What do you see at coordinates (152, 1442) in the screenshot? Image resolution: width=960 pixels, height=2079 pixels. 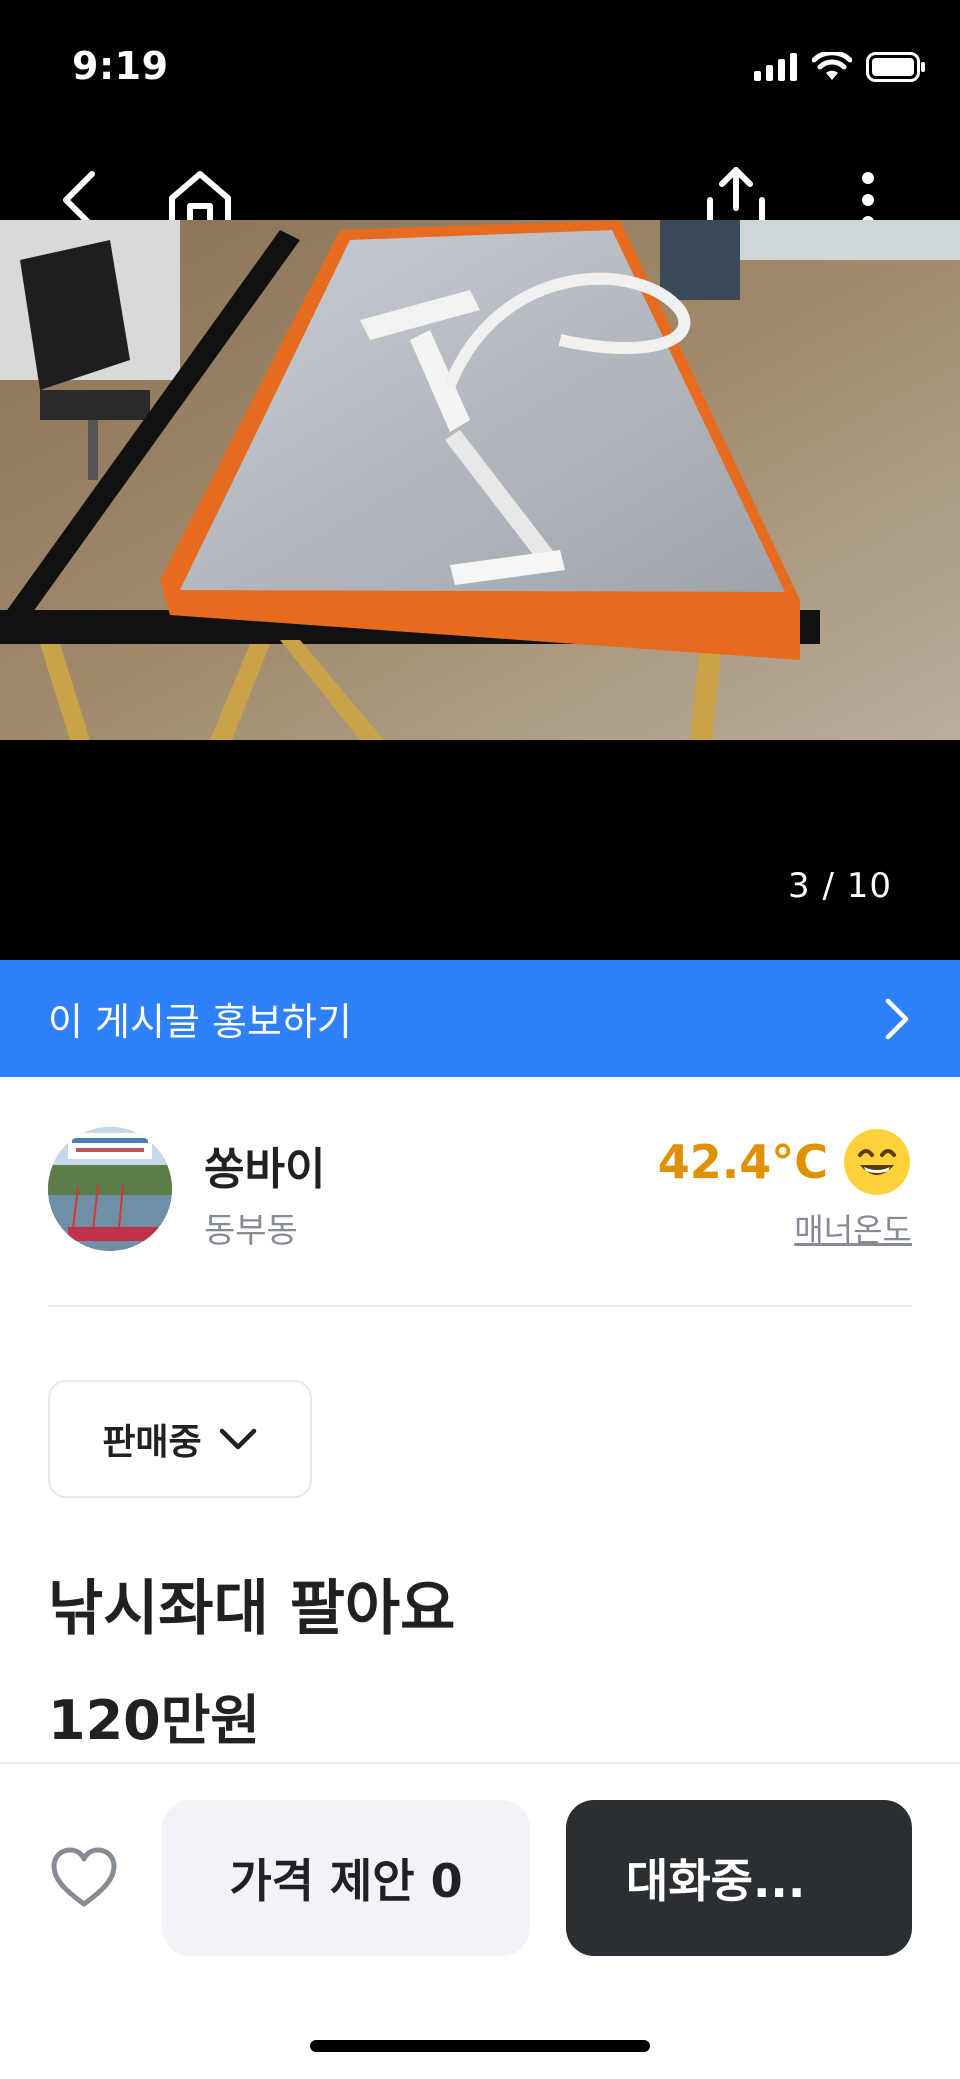 I see `sale-status-label: 판매중` at bounding box center [152, 1442].